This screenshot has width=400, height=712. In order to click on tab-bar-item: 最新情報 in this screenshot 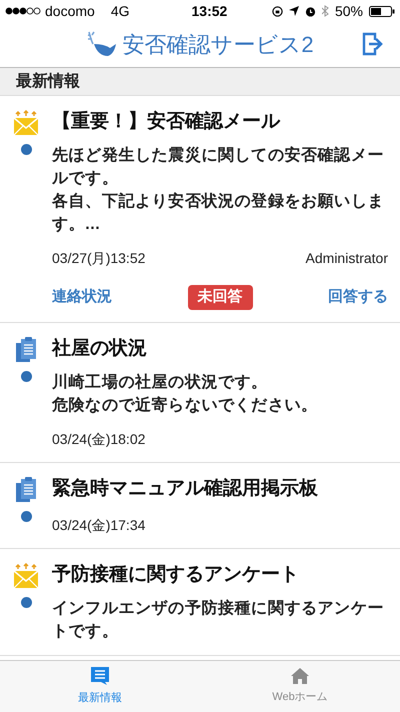, I will do `click(100, 686)`.